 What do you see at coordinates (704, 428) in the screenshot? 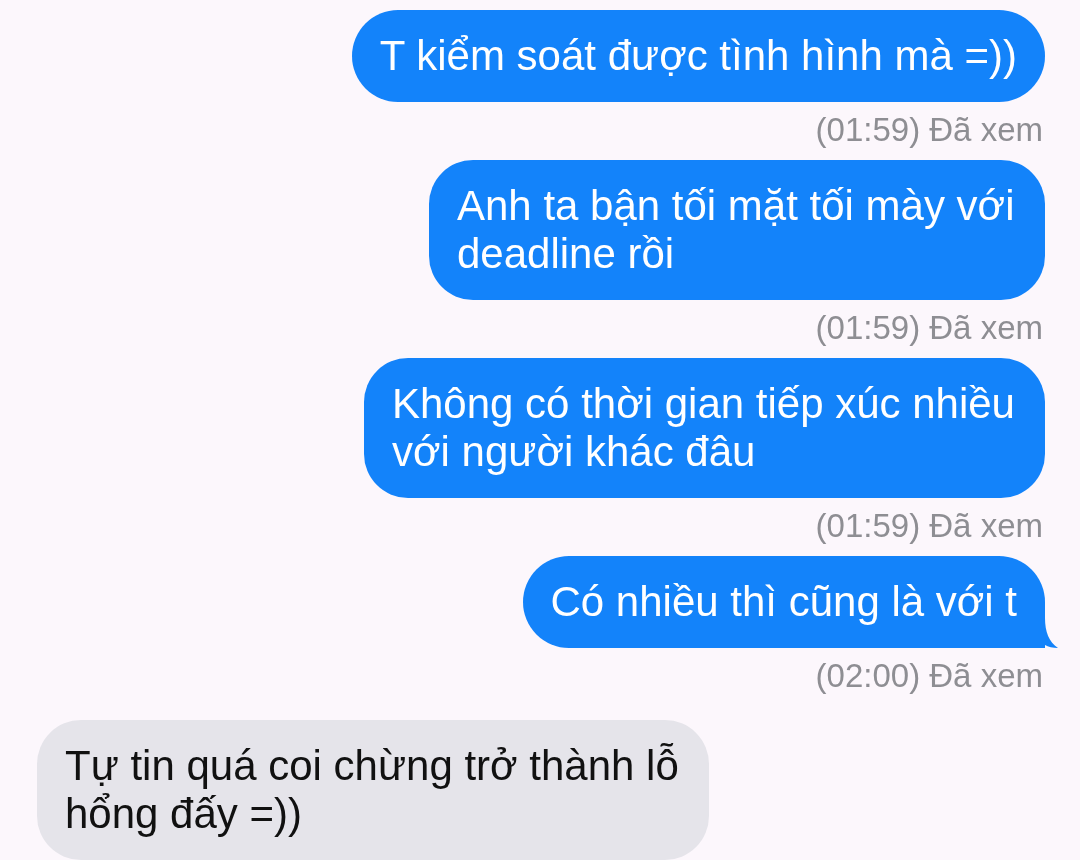
I see `message-bubble: Không có thời gian tiếp xúc nhiều với người khác đâu` at bounding box center [704, 428].